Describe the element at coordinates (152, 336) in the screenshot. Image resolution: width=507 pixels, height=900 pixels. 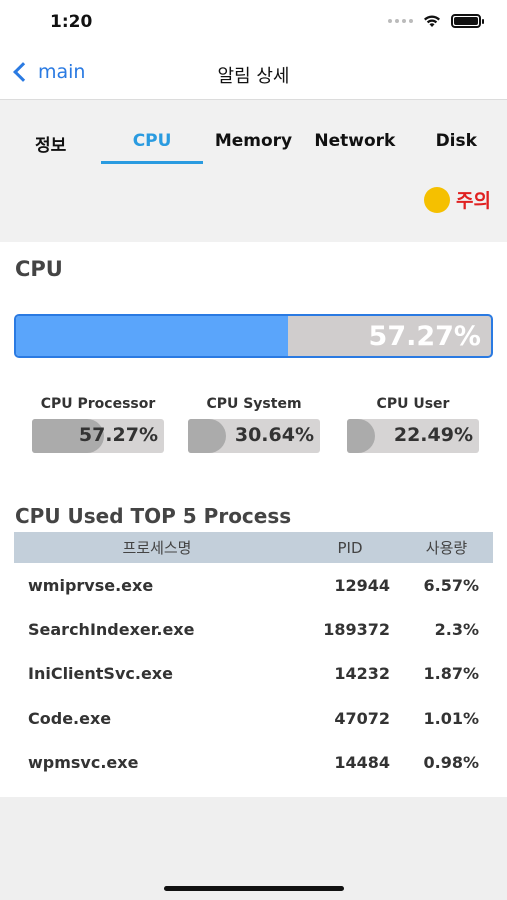
I see `cpu-total-progress-fill` at that location.